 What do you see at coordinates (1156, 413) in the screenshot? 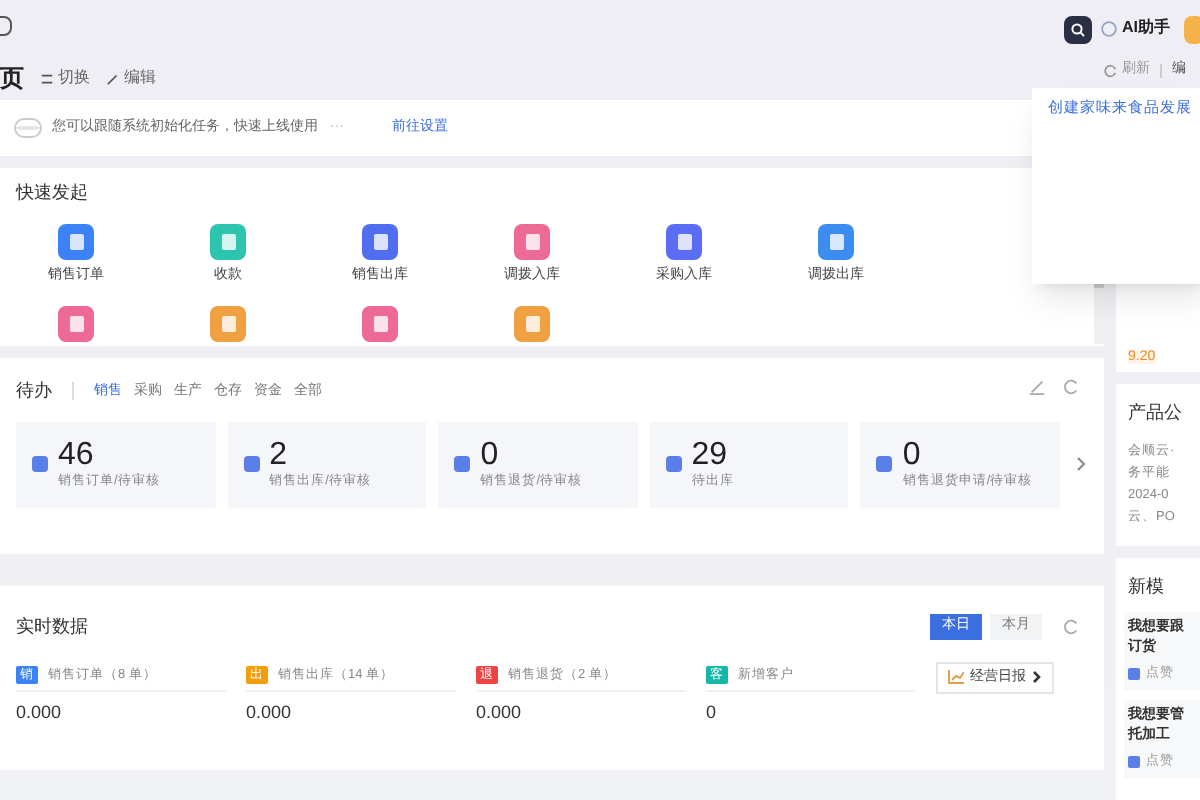
I see `announcement-title: 产品公` at bounding box center [1156, 413].